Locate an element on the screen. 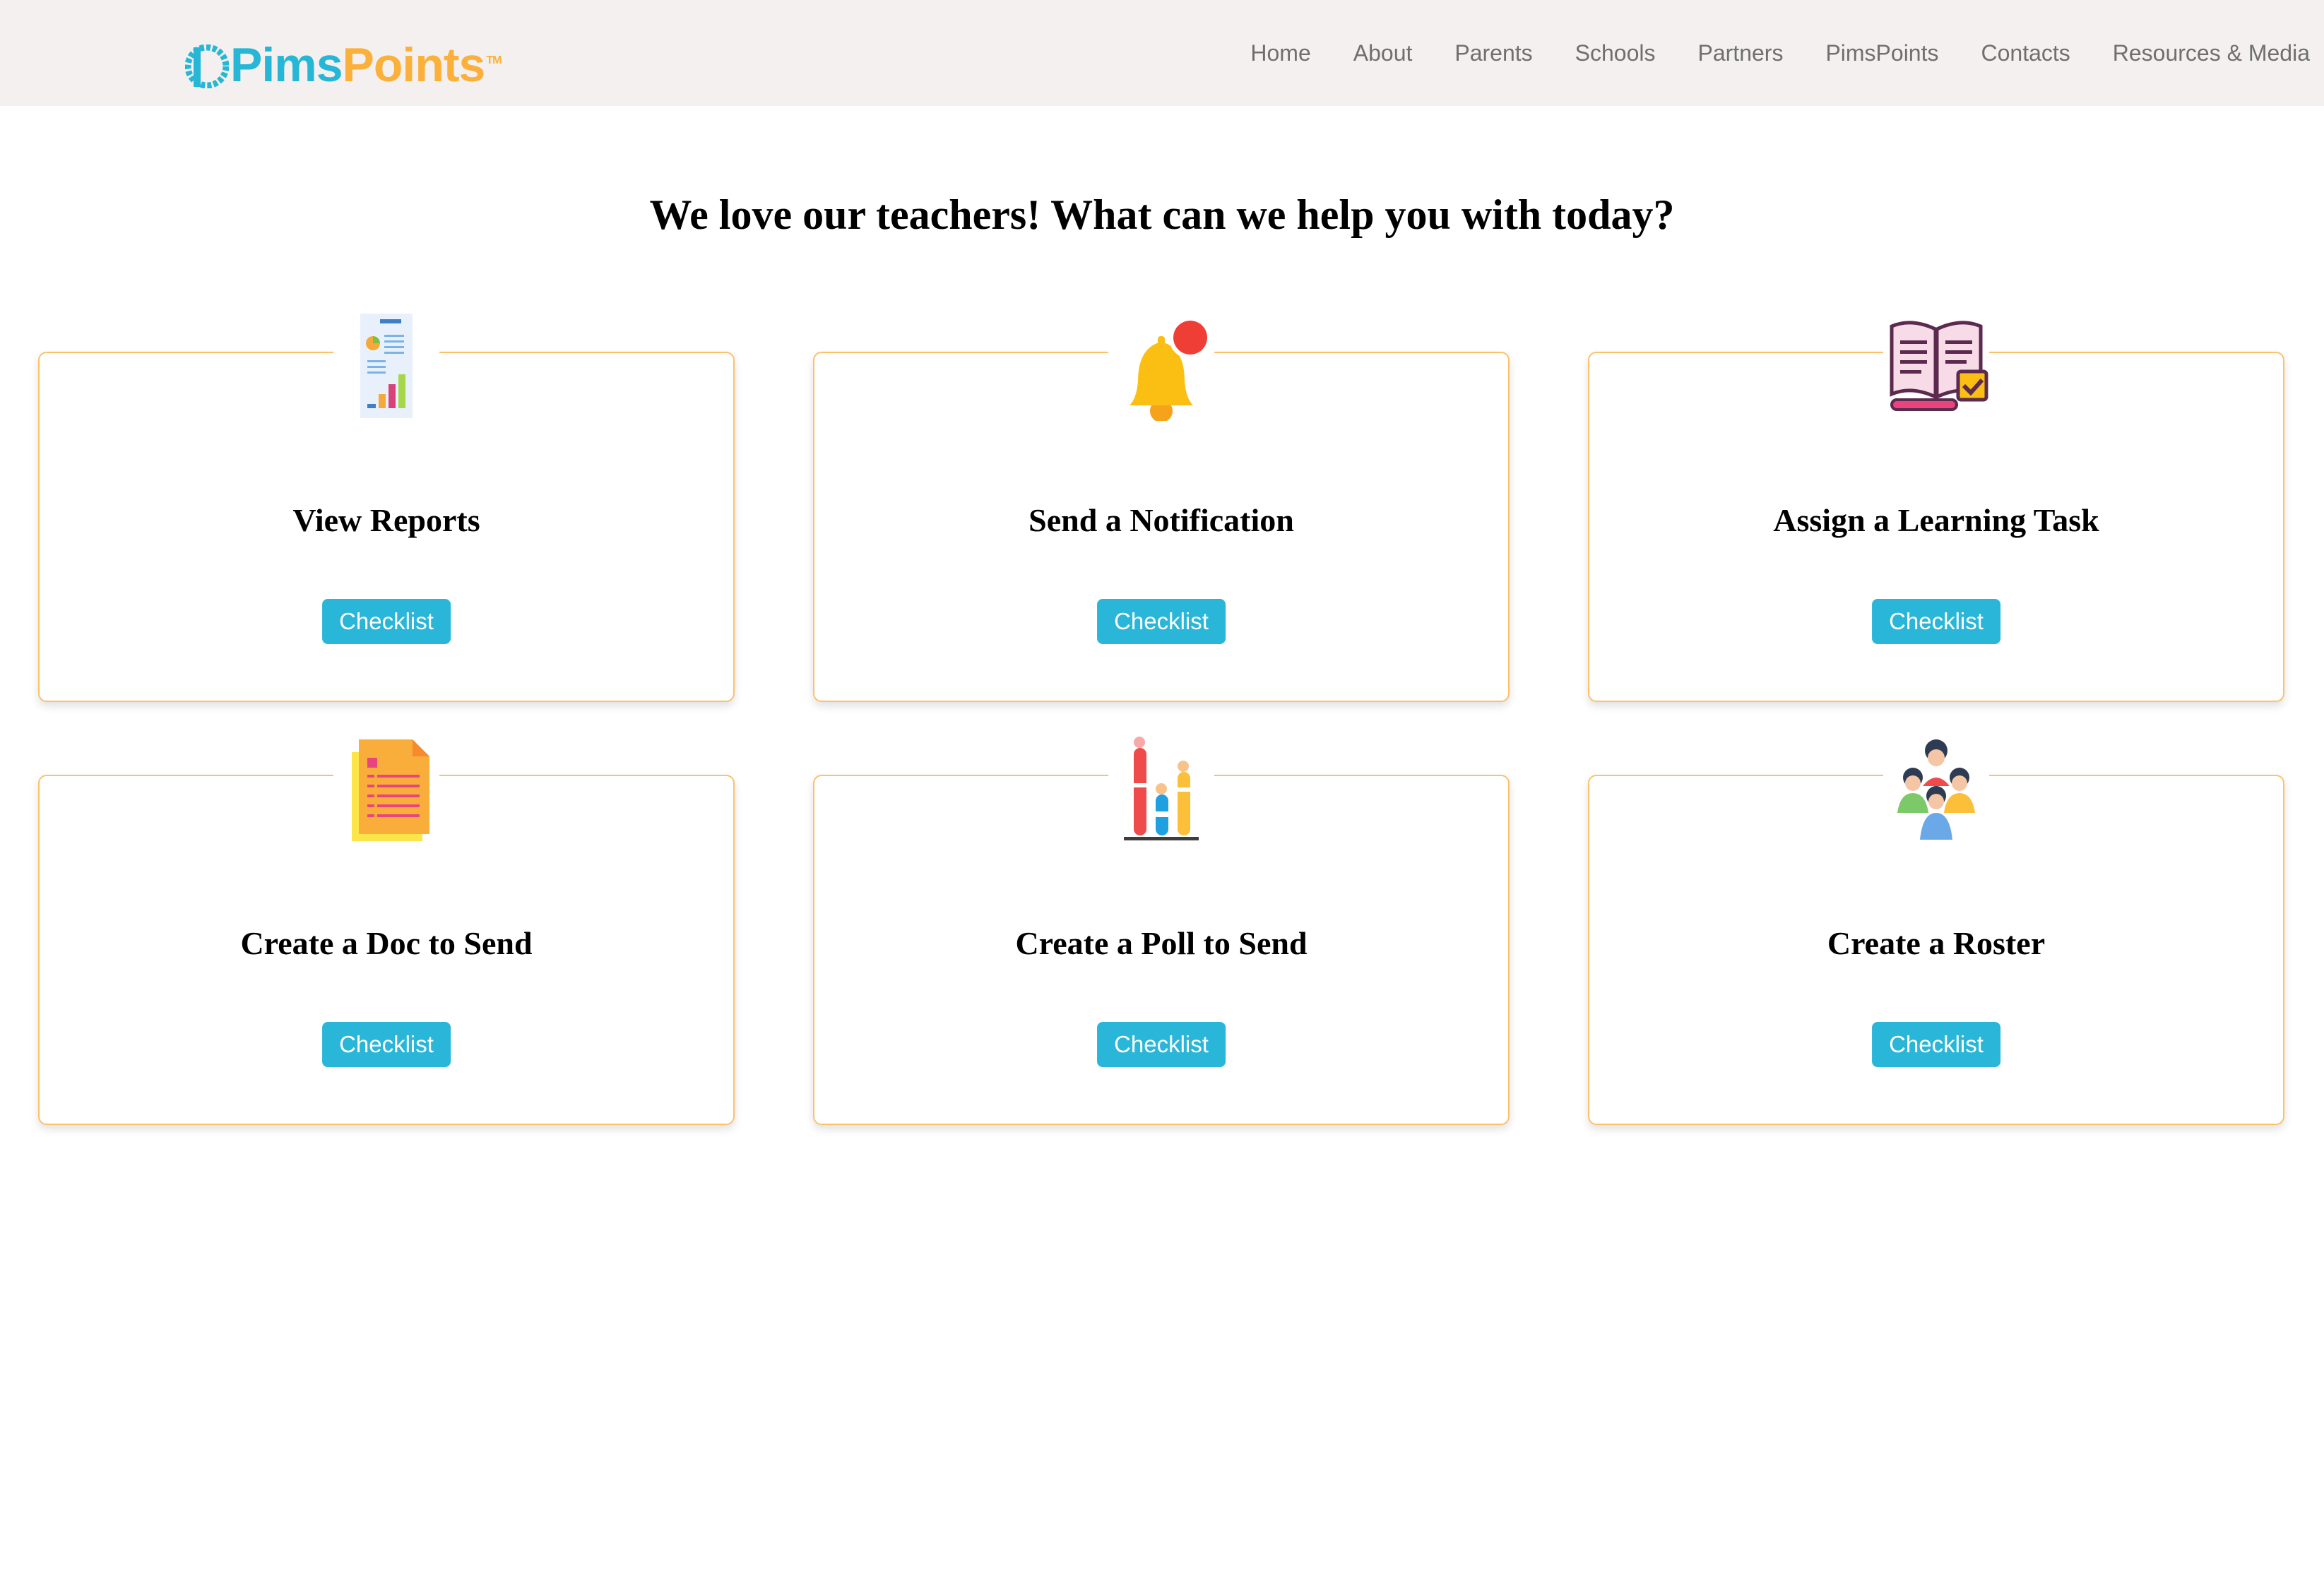  document-icon is located at coordinates (386, 789).